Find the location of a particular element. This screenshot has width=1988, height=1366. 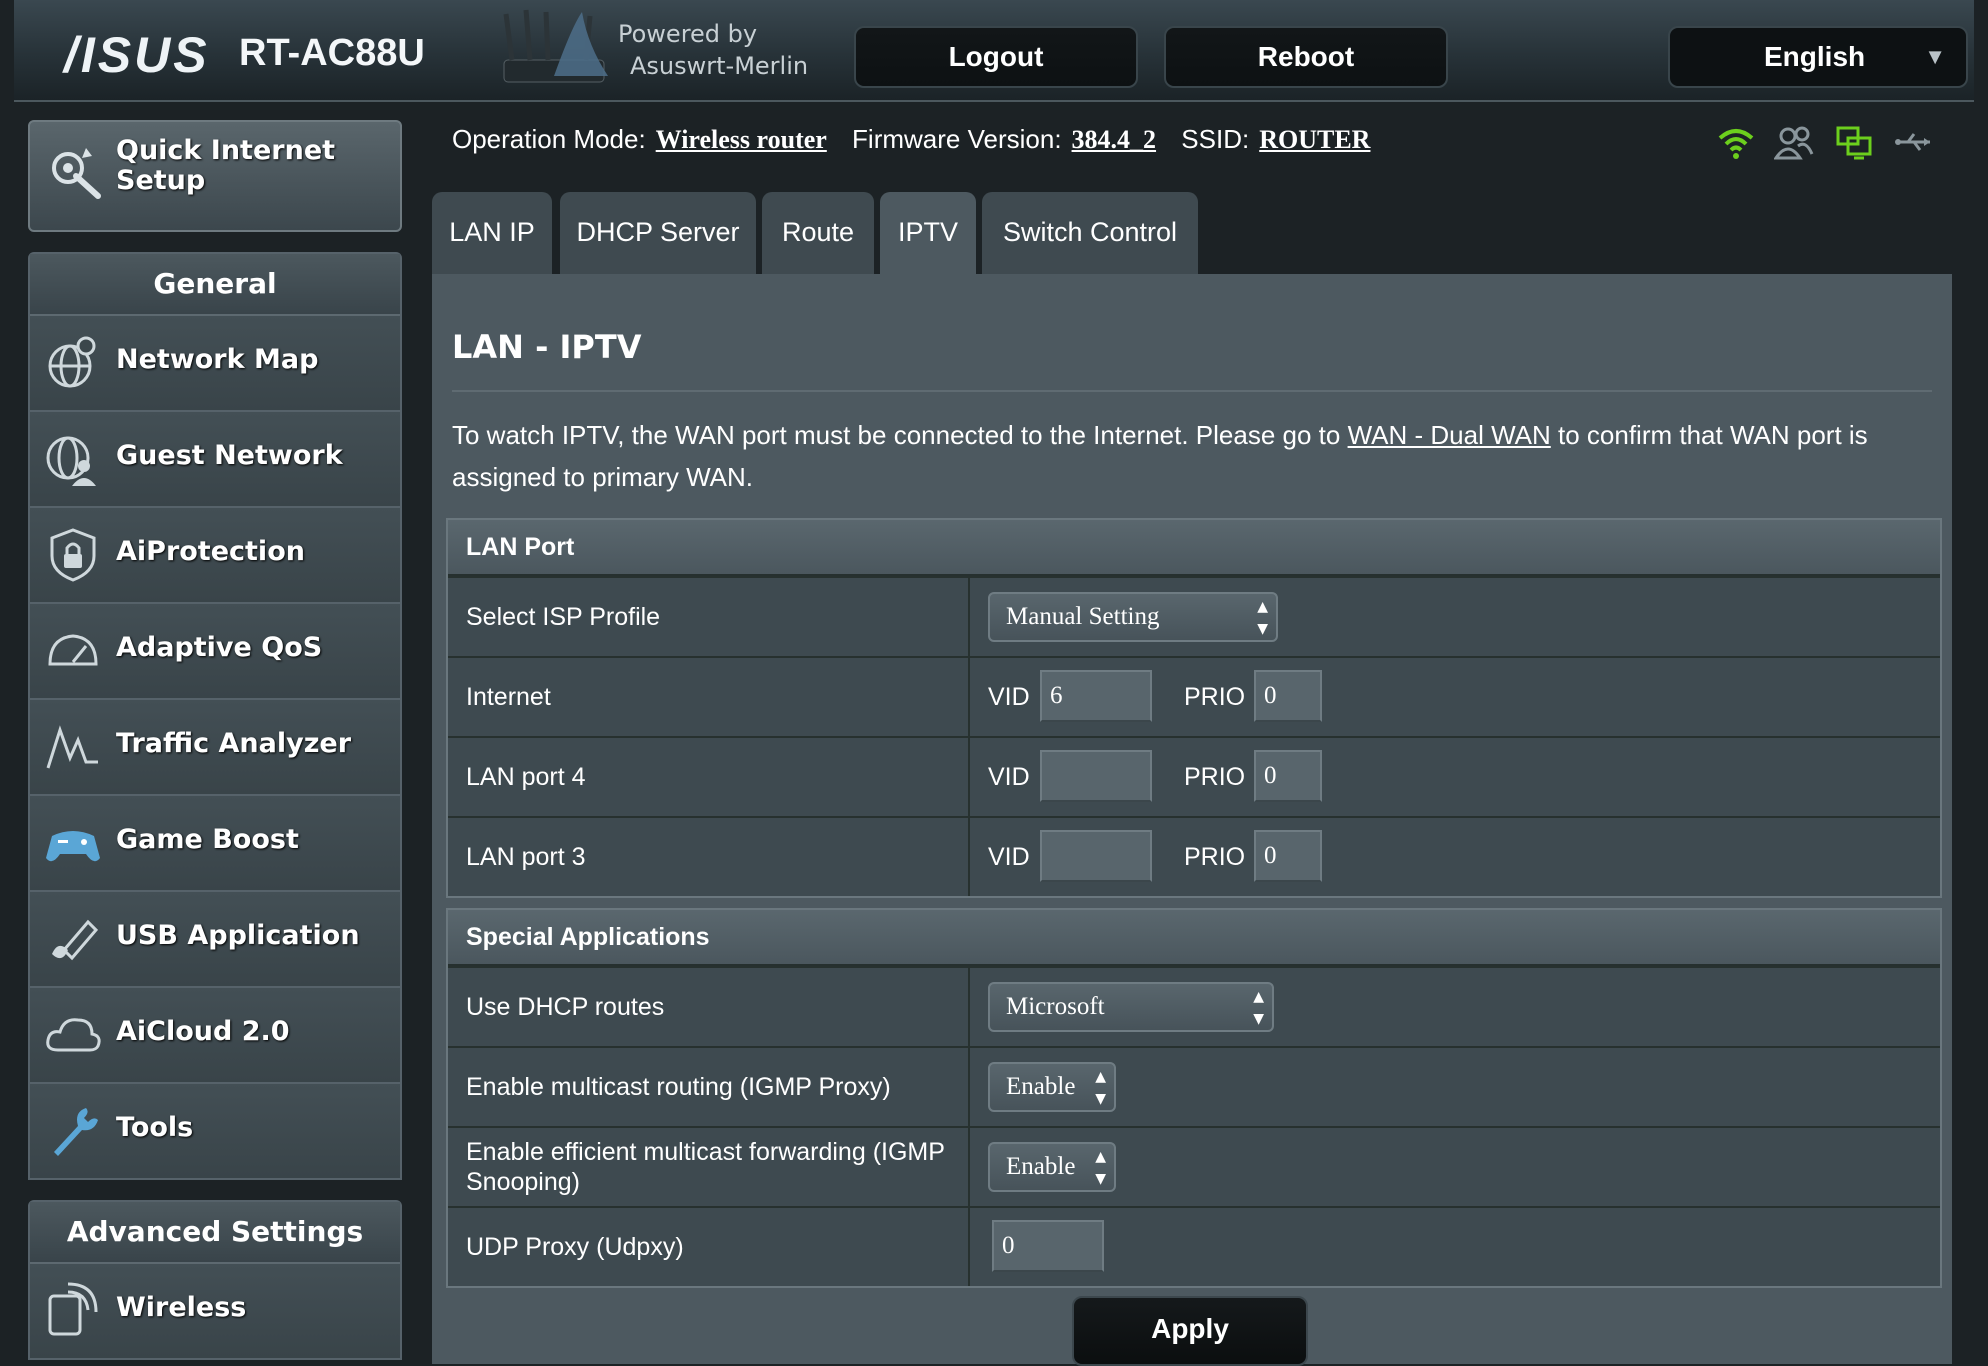

usb-application-icon is located at coordinates (75, 940).